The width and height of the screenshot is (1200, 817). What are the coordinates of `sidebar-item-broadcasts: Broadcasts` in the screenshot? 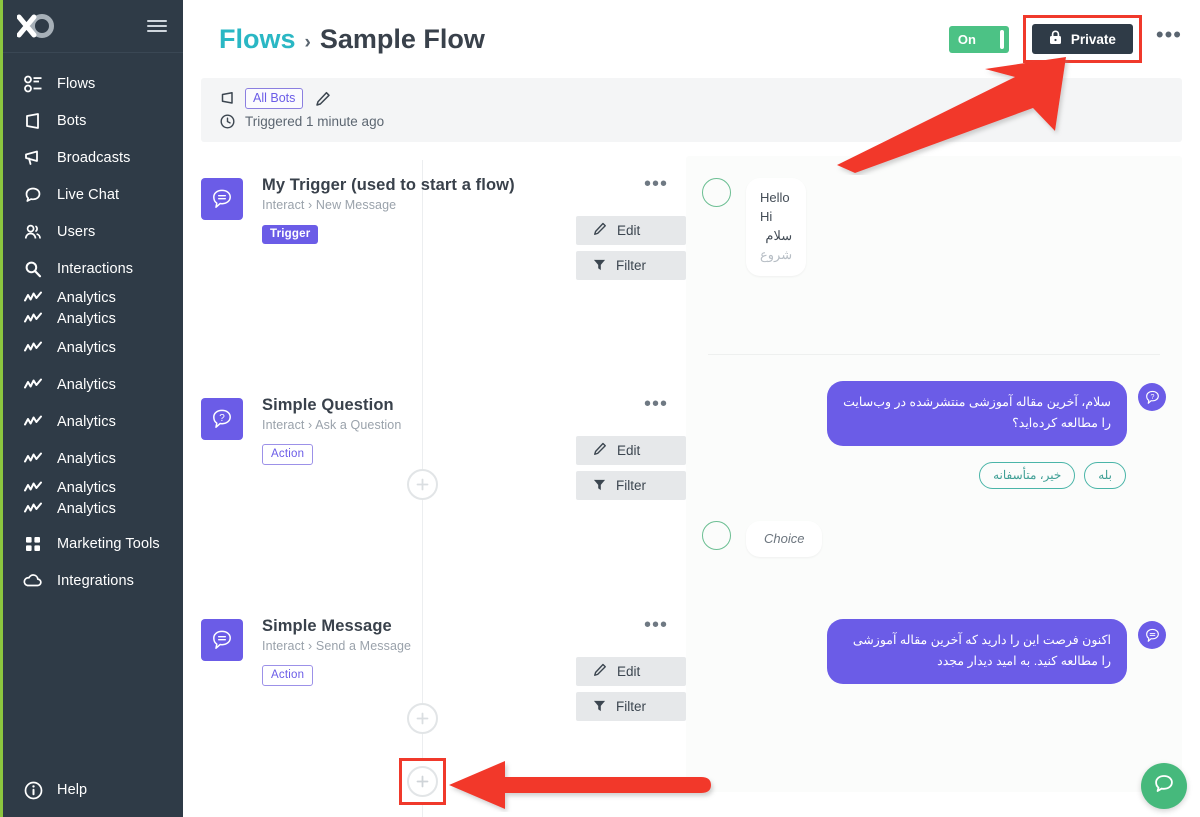 It's located at (93, 157).